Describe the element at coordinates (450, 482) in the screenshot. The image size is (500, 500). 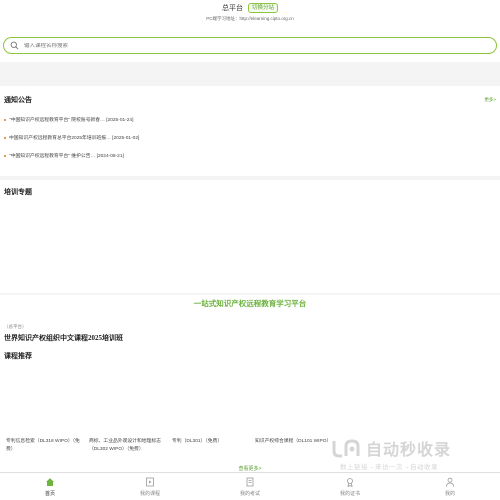
I see `user-icon` at that location.